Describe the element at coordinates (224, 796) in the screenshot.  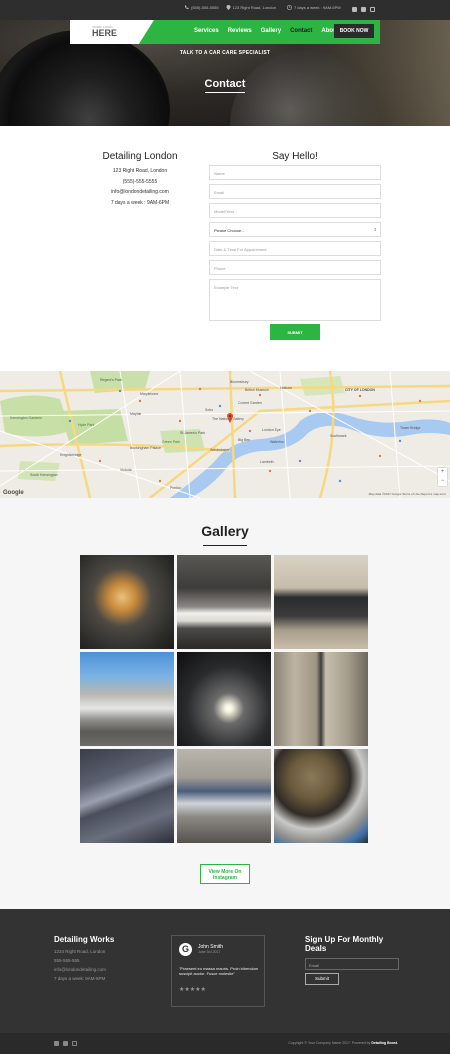
I see `gallery-photo-pressure-wash` at that location.